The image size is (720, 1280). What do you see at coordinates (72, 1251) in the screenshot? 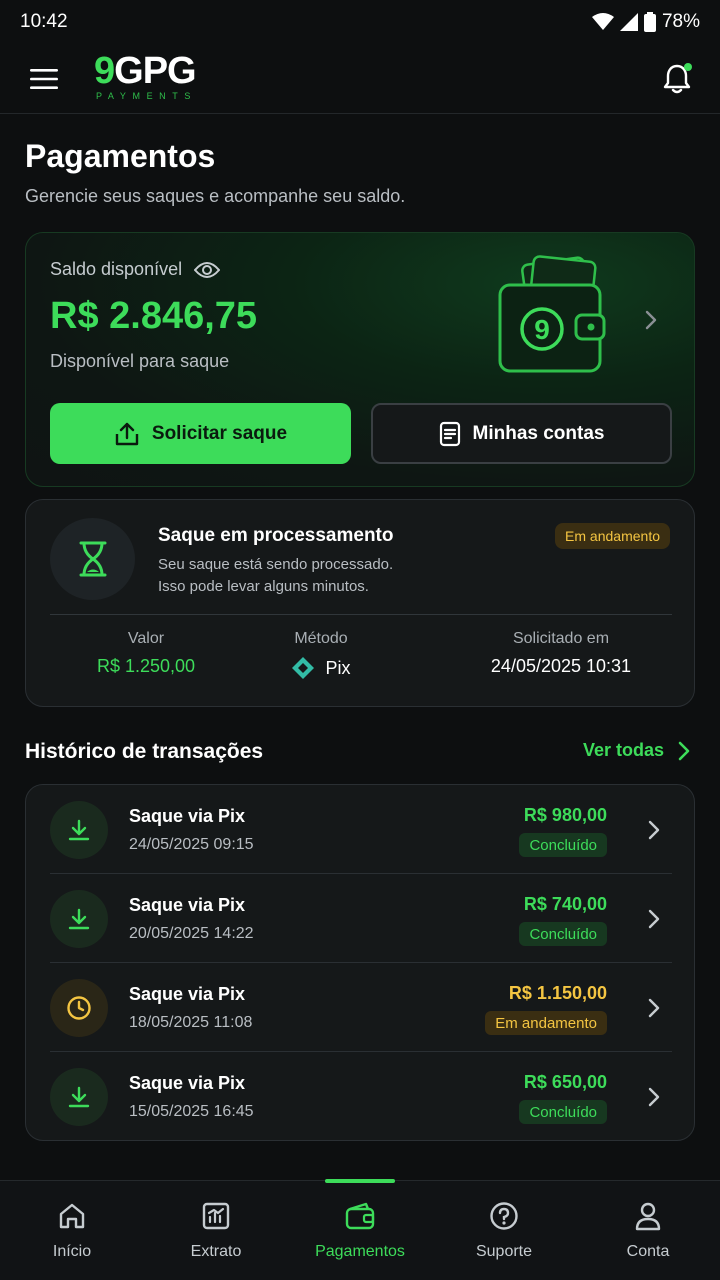
I see `nav-label-home: Início` at bounding box center [72, 1251].